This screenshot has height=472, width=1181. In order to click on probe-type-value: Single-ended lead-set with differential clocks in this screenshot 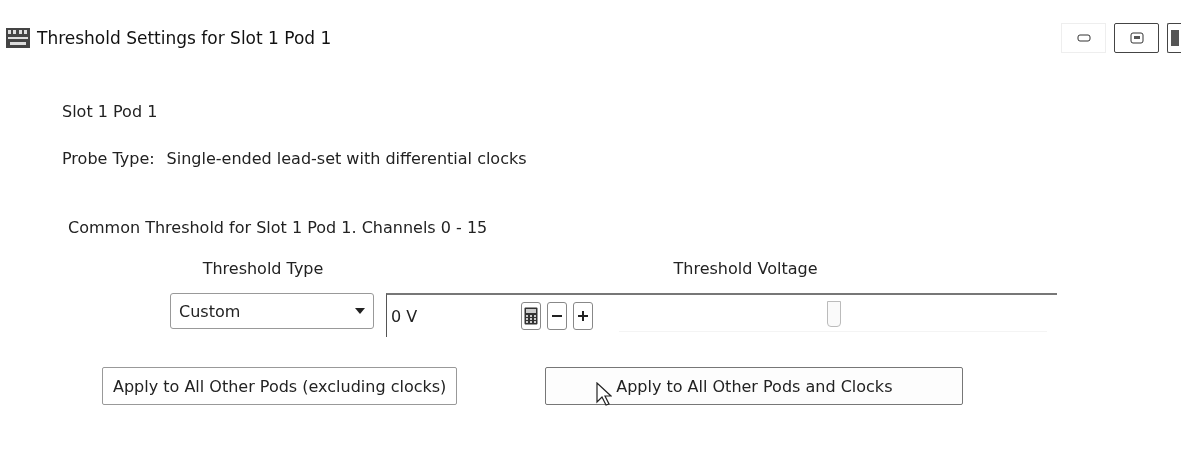, I will do `click(346, 158)`.